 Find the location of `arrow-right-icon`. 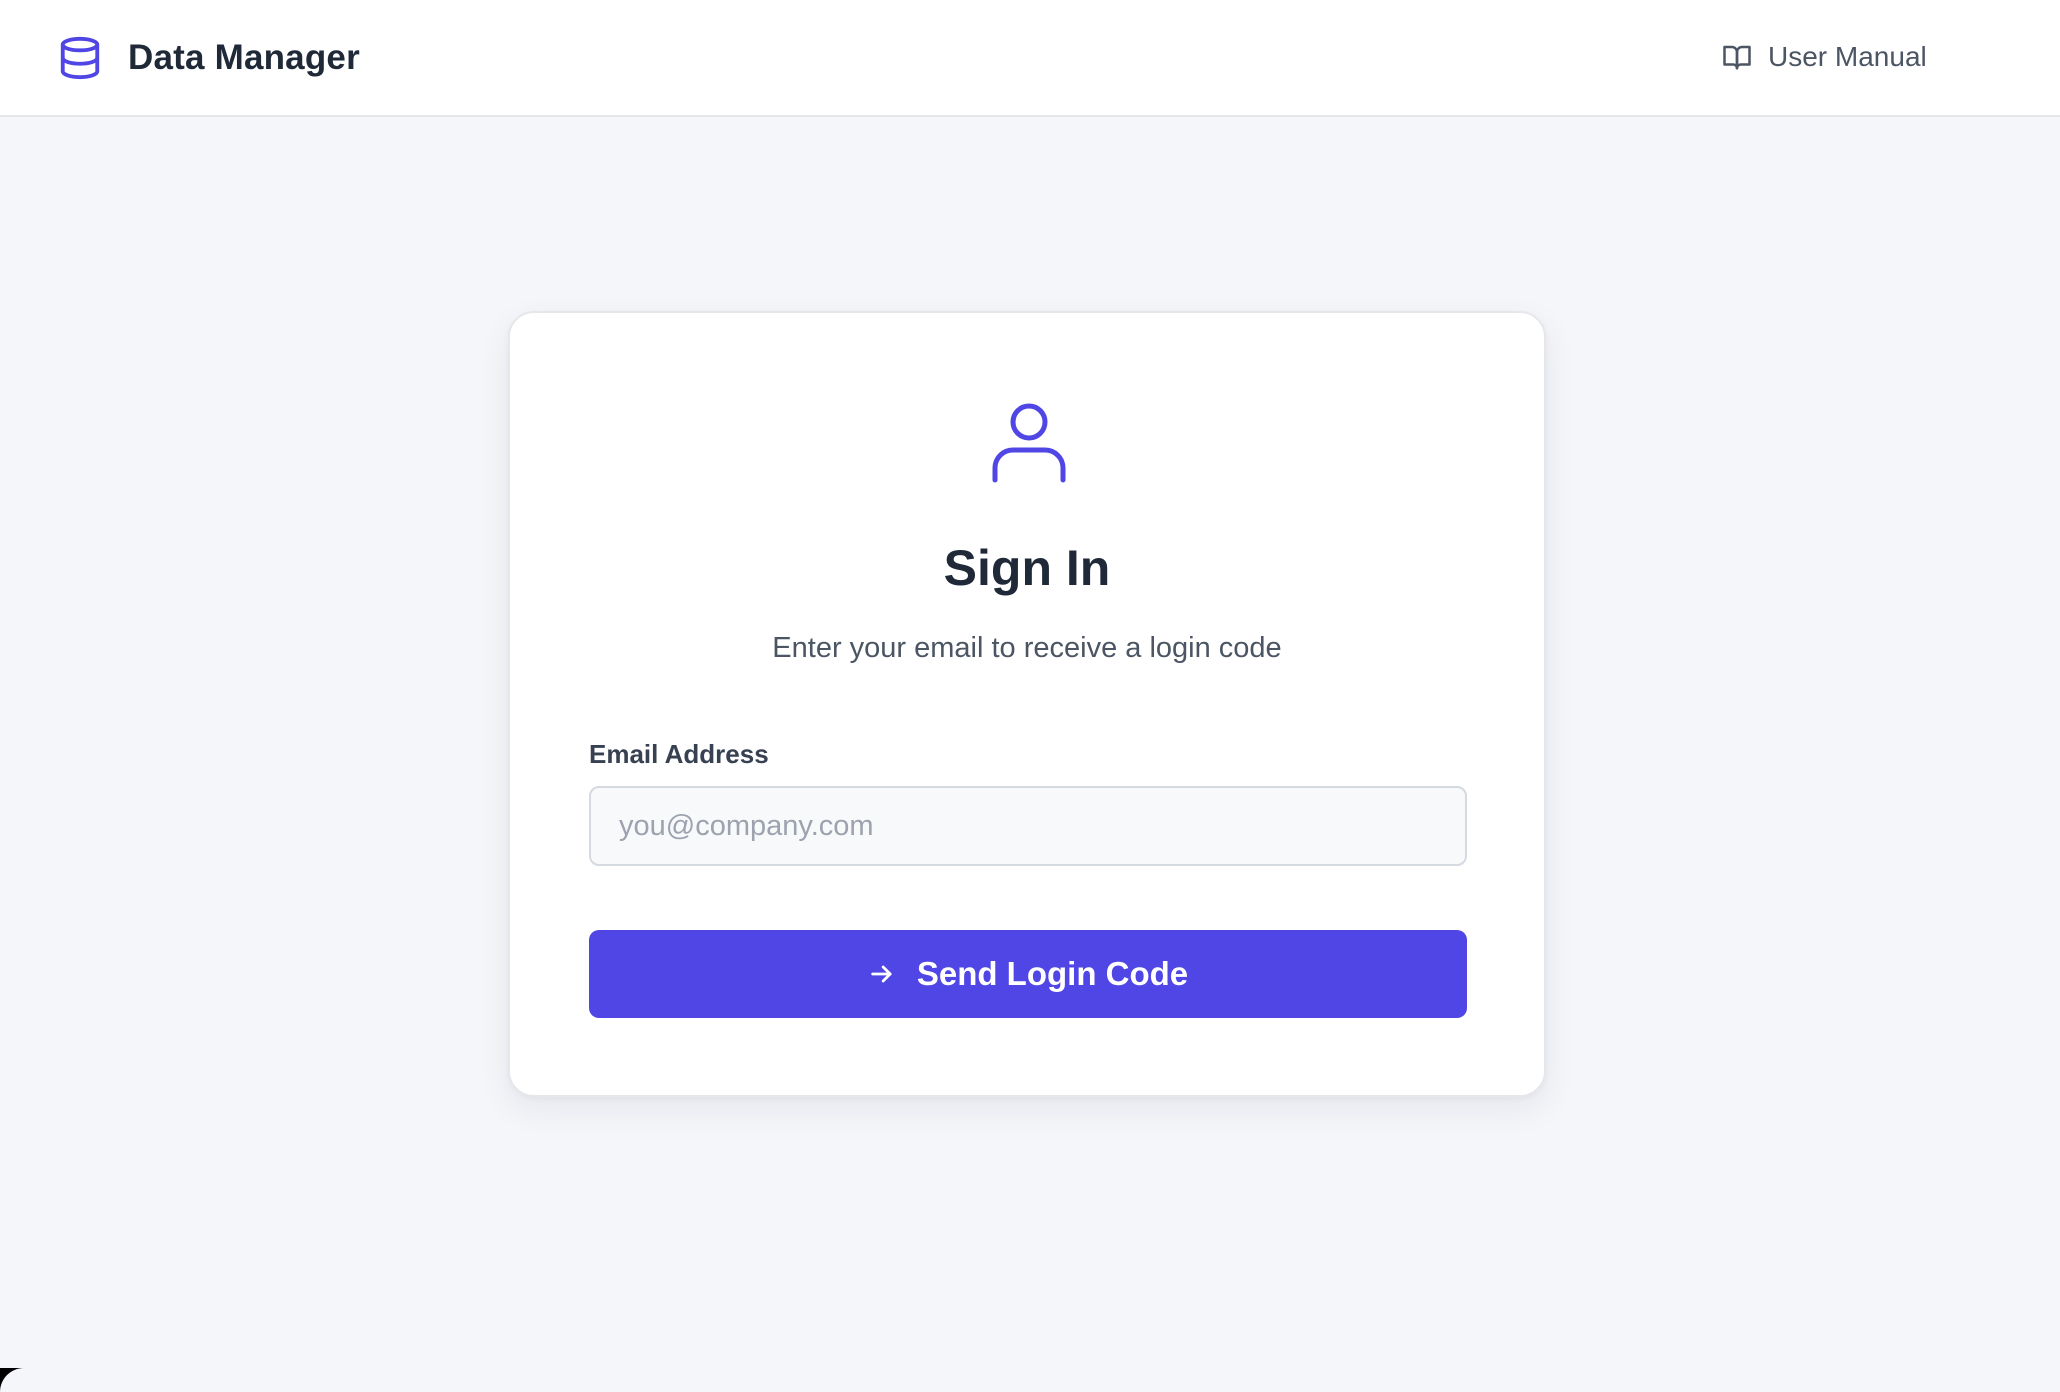

arrow-right-icon is located at coordinates (881, 974).